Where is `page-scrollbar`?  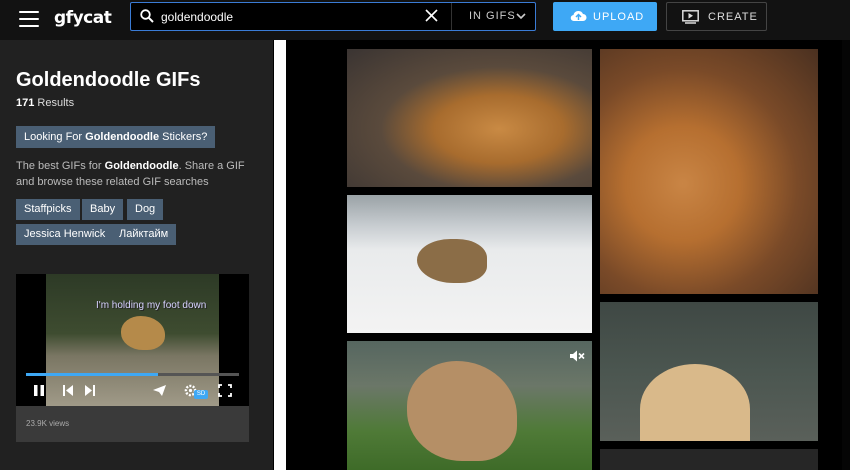 page-scrollbar is located at coordinates (846, 255).